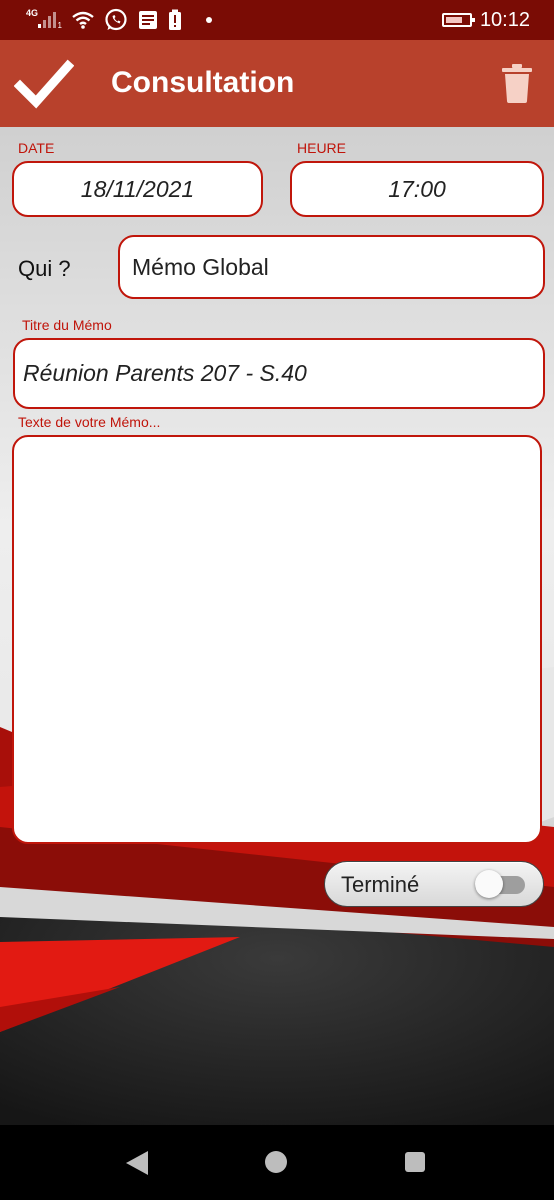 The height and width of the screenshot is (1200, 554). What do you see at coordinates (44, 268) in the screenshot?
I see `qui-label: Qui ?` at bounding box center [44, 268].